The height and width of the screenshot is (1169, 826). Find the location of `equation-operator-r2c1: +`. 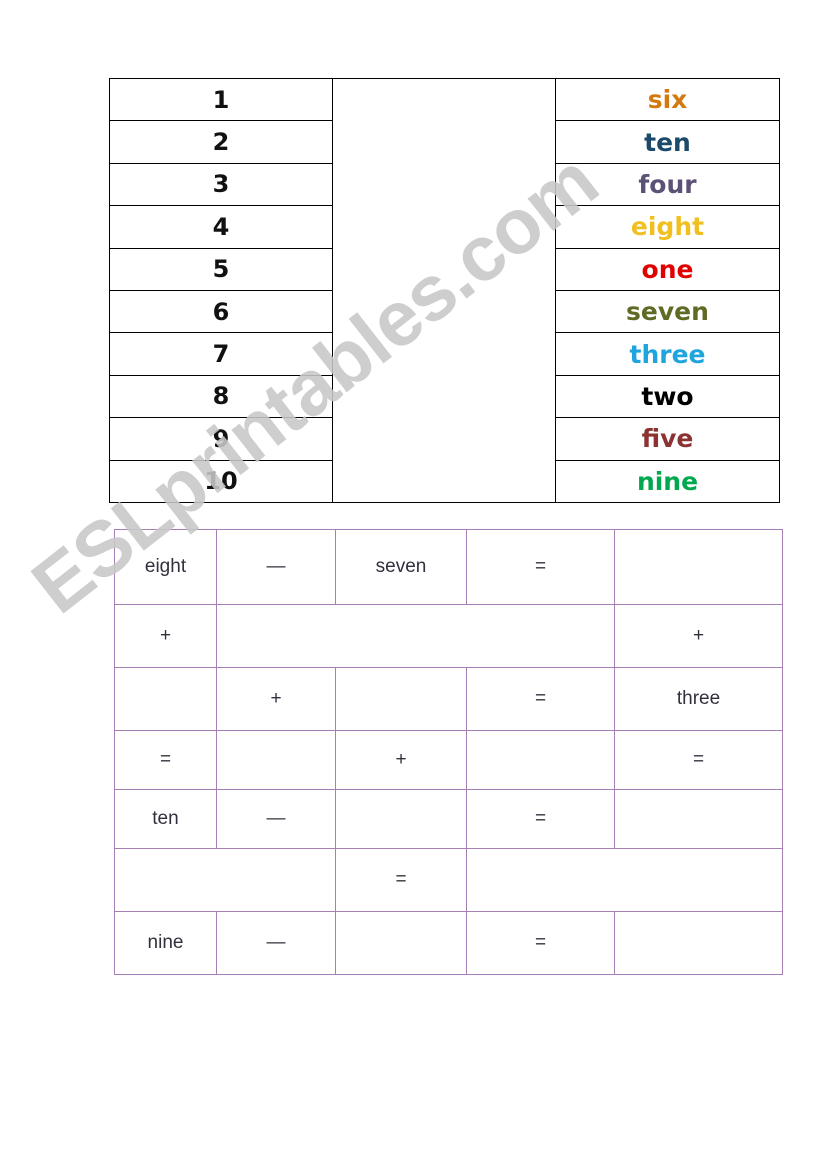

equation-operator-r2c1: + is located at coordinates (165, 636).